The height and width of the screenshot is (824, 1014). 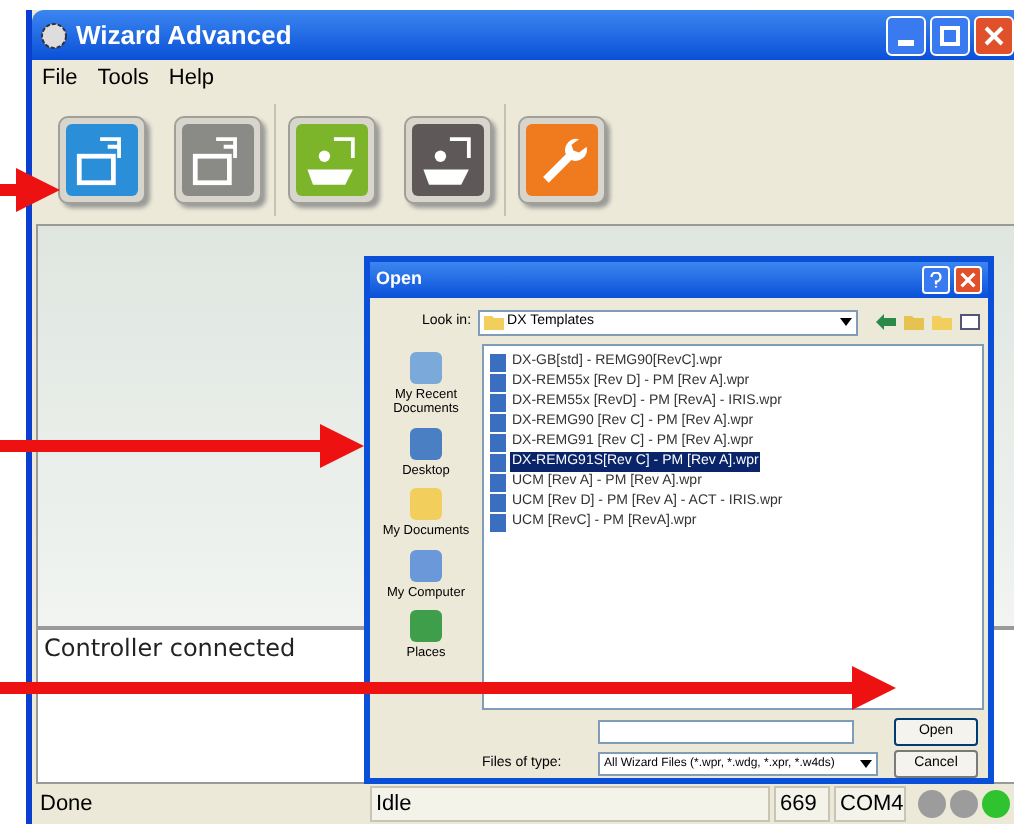 I want to click on help-icon, so click(x=936, y=280).